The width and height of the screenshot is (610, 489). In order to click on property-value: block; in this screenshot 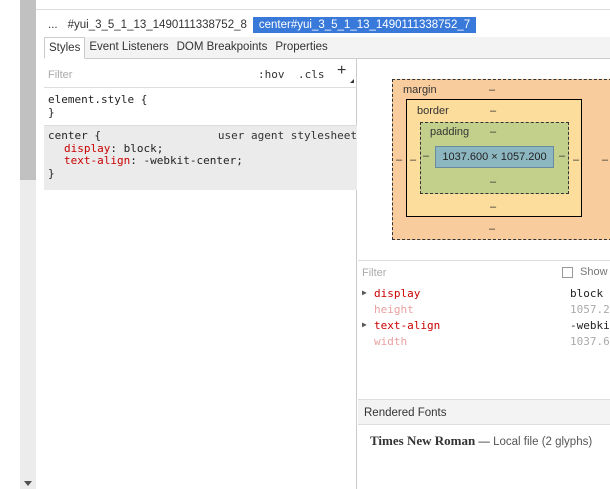, I will do `click(143, 148)`.